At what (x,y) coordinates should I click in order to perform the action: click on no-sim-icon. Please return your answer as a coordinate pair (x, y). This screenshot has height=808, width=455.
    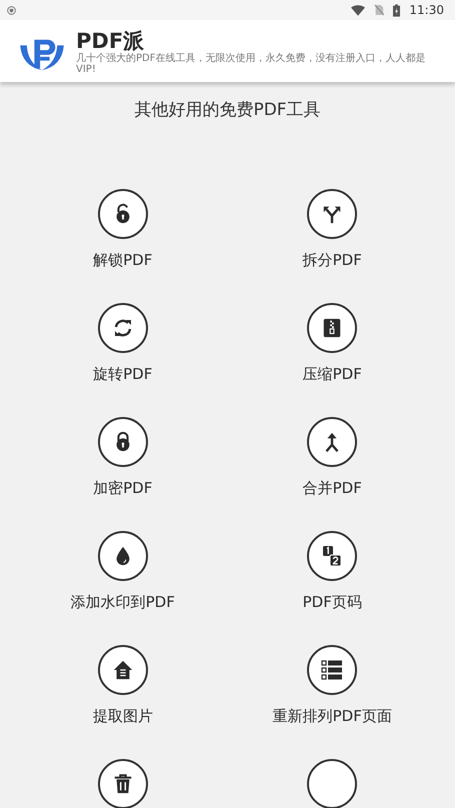
    Looking at the image, I should click on (379, 10).